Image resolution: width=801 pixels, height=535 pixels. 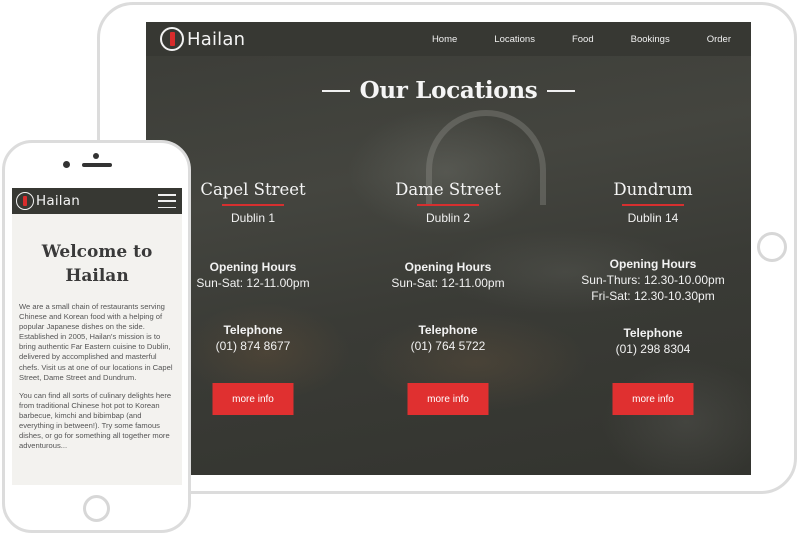 I want to click on hours-line: Sun-Sat: 12-11.00pm, so click(x=448, y=283).